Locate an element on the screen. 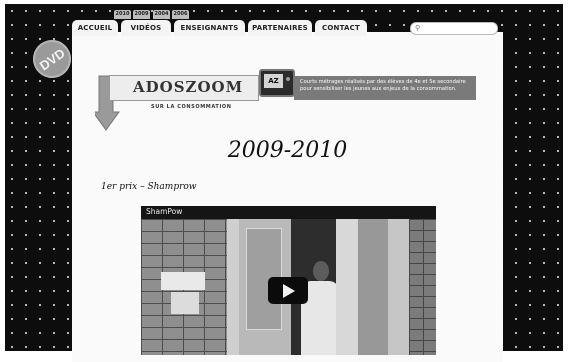  tv-icon: AZ is located at coordinates (277, 83).